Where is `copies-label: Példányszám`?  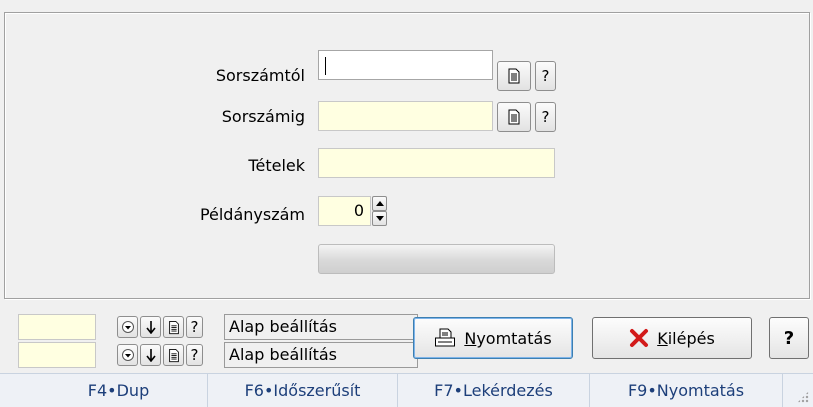
copies-label: Példányszám is located at coordinates (252, 214).